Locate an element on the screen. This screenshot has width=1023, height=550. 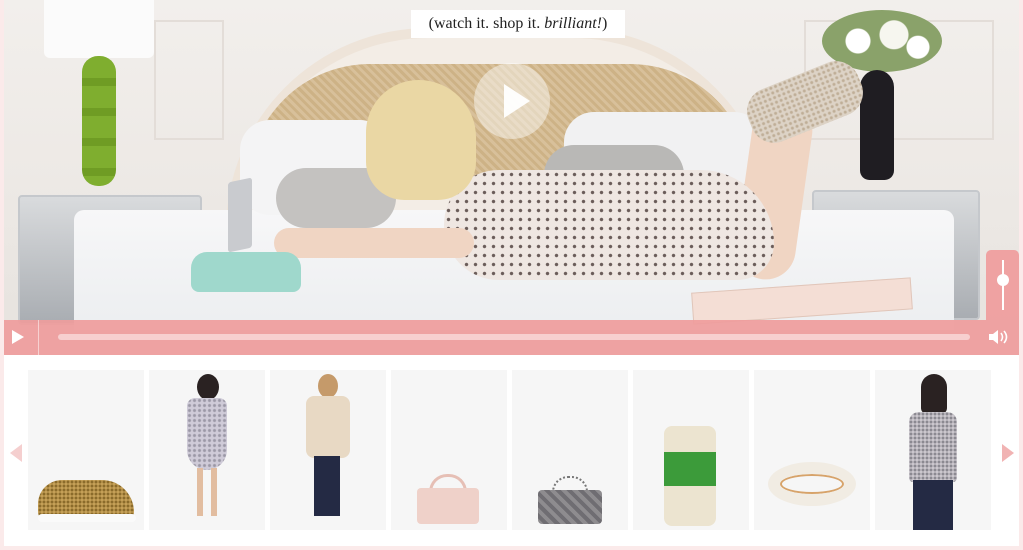
wall-molding is located at coordinates (189, 80).